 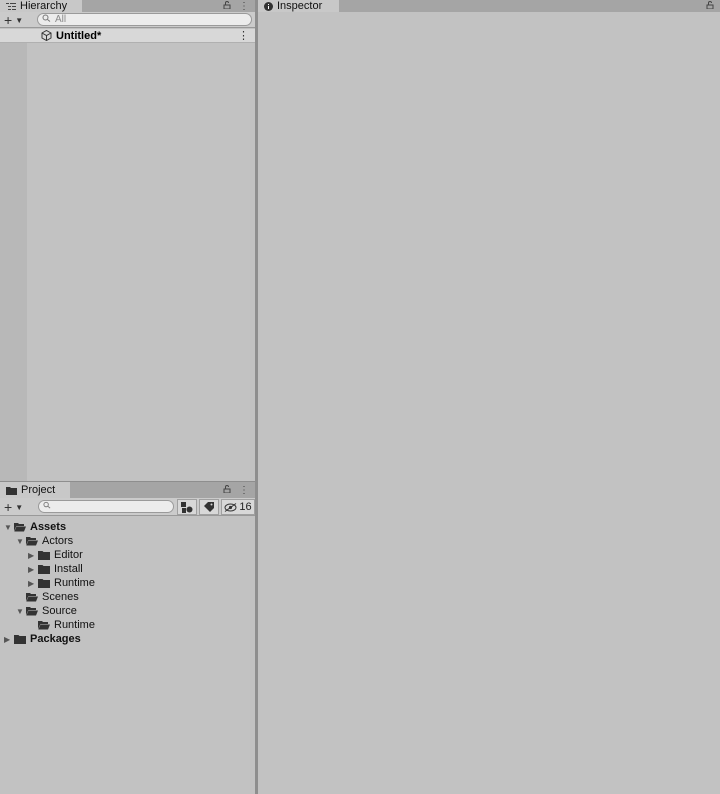 What do you see at coordinates (61, 19) in the screenshot?
I see `search-placeholder: All` at bounding box center [61, 19].